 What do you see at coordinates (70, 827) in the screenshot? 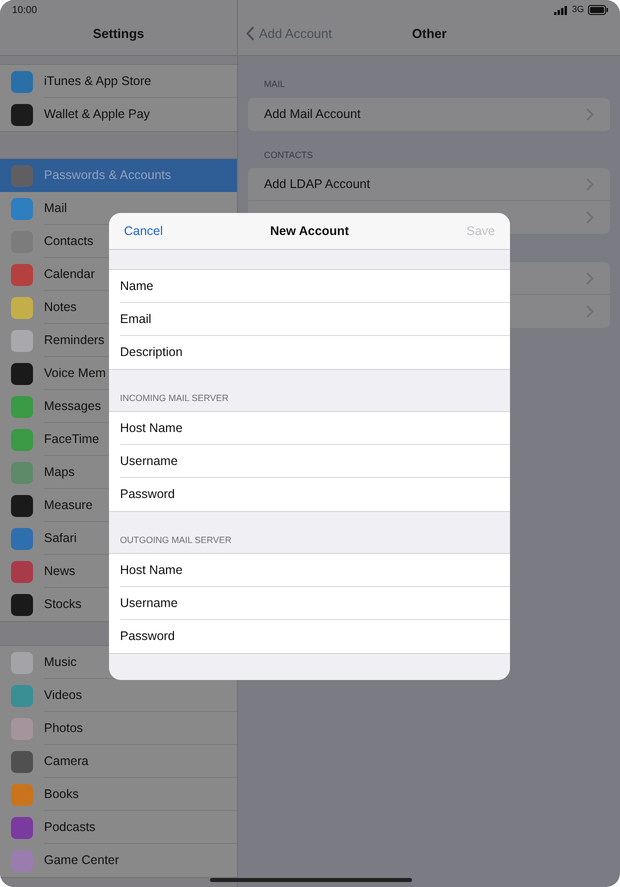
I see `sidebar-label: Podcasts` at bounding box center [70, 827].